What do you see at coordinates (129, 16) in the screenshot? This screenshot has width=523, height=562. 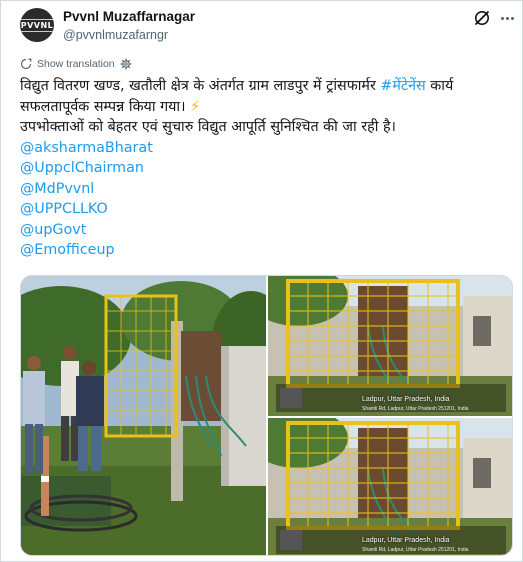 I see `author-display-name: Pvvnl Muzaffarnagar` at bounding box center [129, 16].